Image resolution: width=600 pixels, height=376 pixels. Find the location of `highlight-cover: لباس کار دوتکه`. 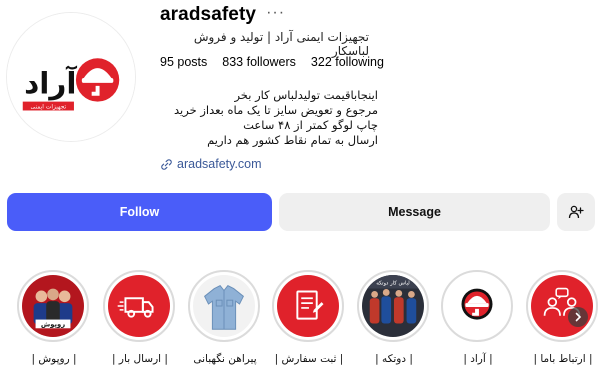

highlight-cover: لباس کار دوتکه is located at coordinates (393, 306).